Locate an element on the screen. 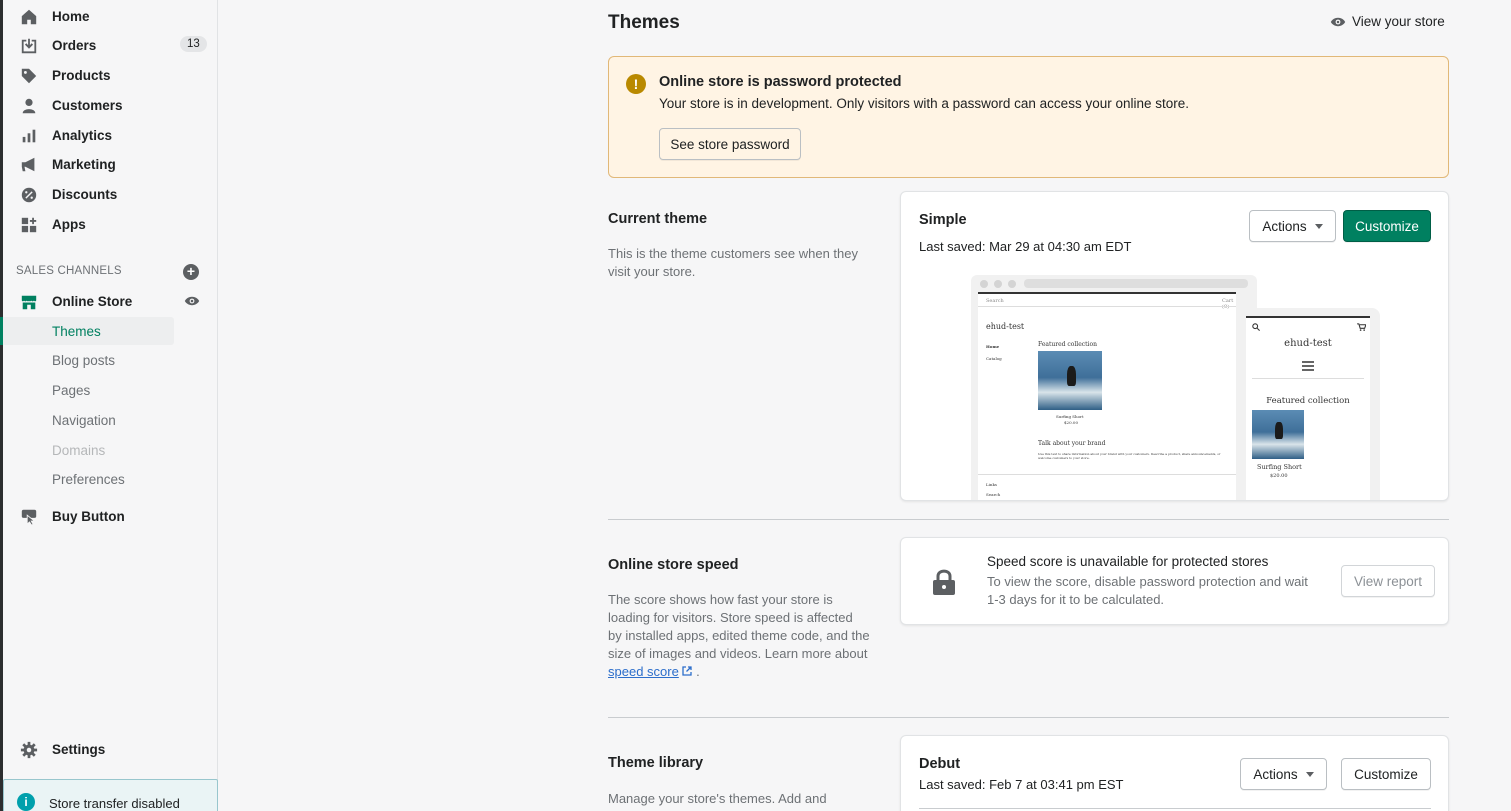 The height and width of the screenshot is (811, 1511). sidebar-item-discounts: Discounts is located at coordinates (110, 194).